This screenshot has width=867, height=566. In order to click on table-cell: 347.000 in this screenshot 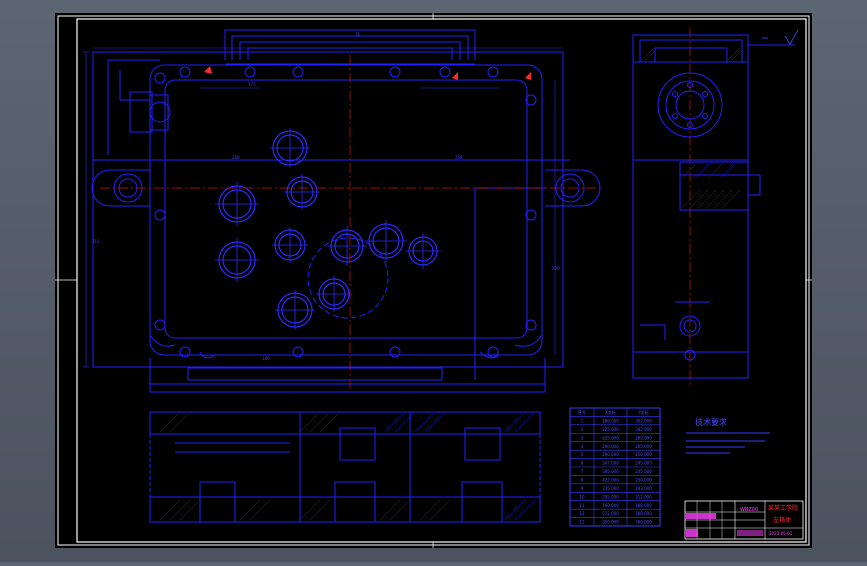, I will do `click(610, 463)`.